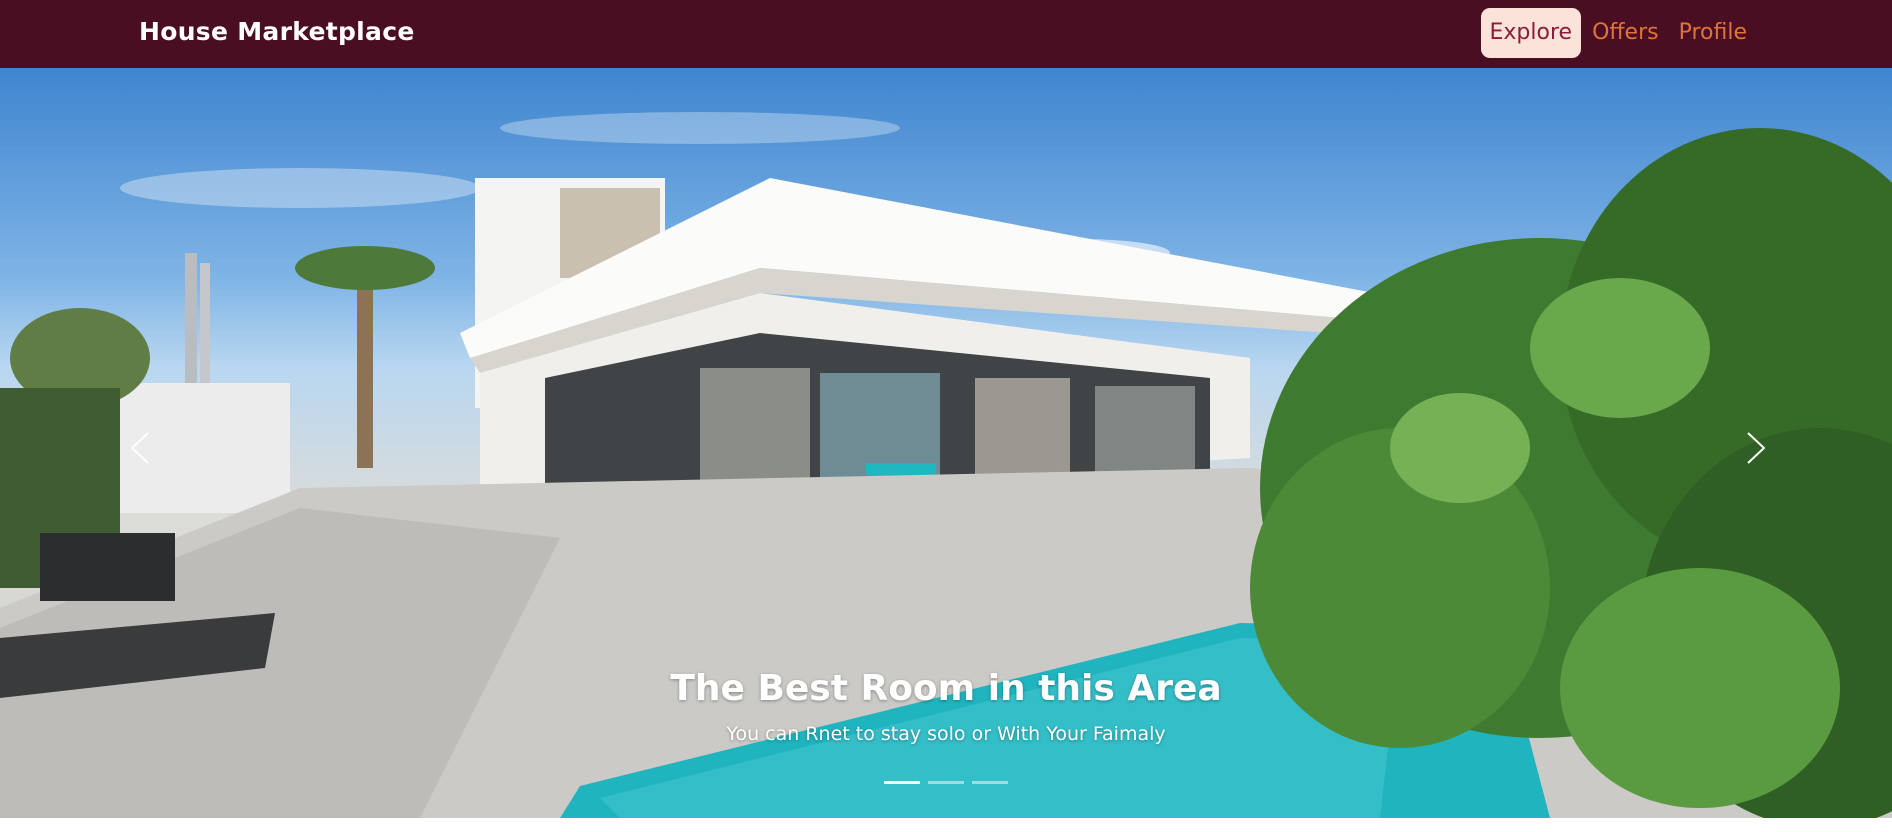 This screenshot has width=1892, height=832. I want to click on page-content-start, so click(946, 825).